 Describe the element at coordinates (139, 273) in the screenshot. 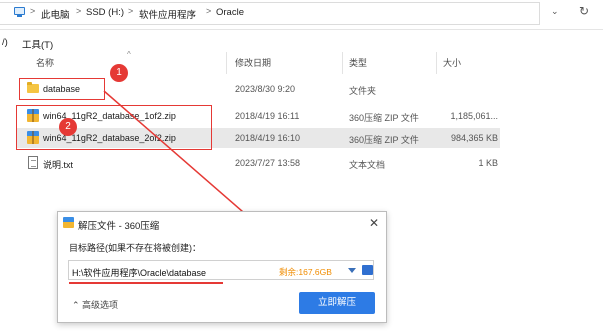

I see `target-path-value: H:\软件应用程序\Oracle\database` at that location.